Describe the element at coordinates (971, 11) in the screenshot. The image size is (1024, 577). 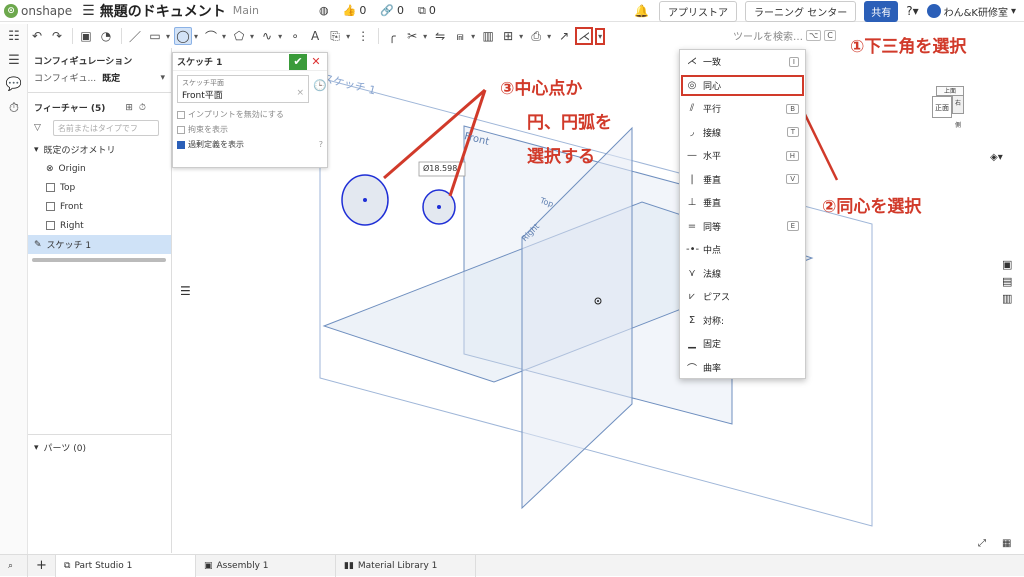
I see `user-menu: わん&K研修室 ▾` at that location.